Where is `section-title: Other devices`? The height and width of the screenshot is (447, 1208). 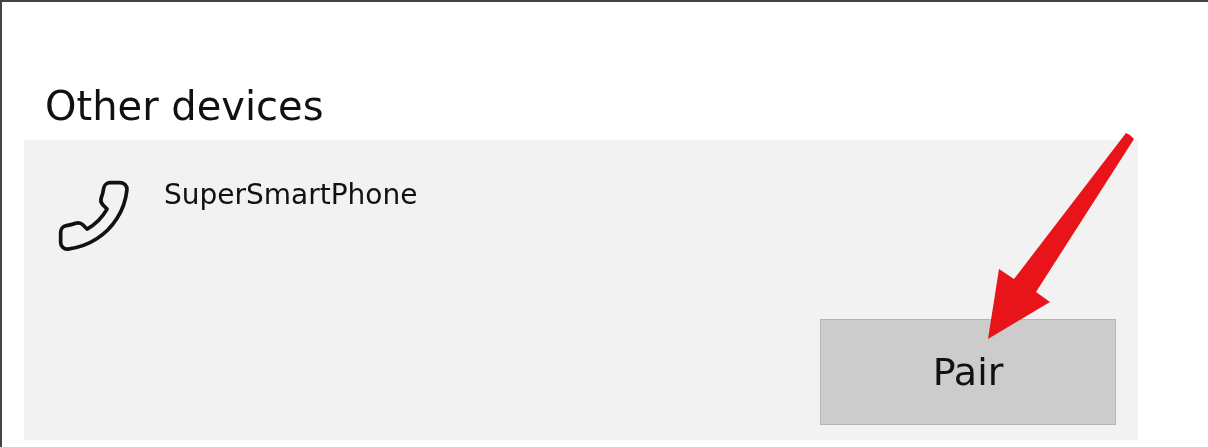 section-title: Other devices is located at coordinates (185, 106).